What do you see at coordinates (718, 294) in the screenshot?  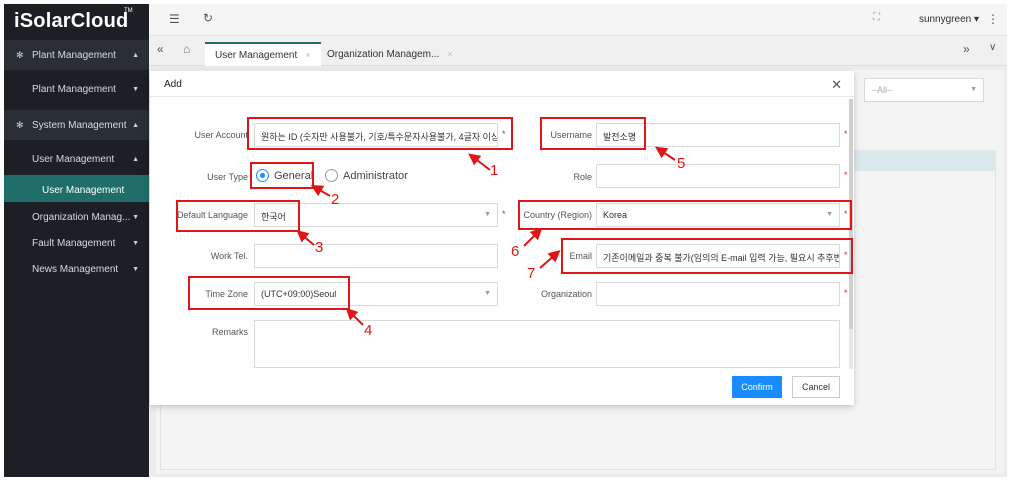 I see `organization-select` at bounding box center [718, 294].